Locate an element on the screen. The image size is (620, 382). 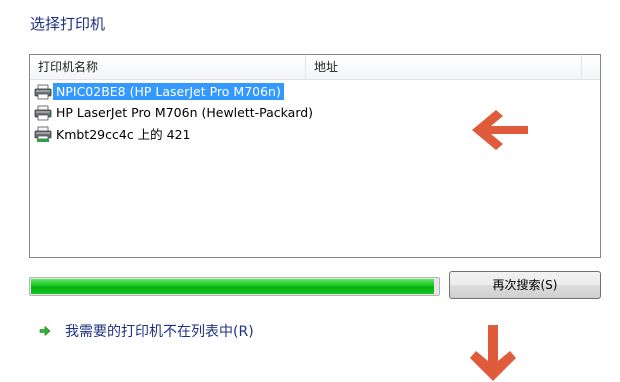
printer-name: HP LaserJet Pro M706n (Hewlett-Packard) is located at coordinates (185, 112).